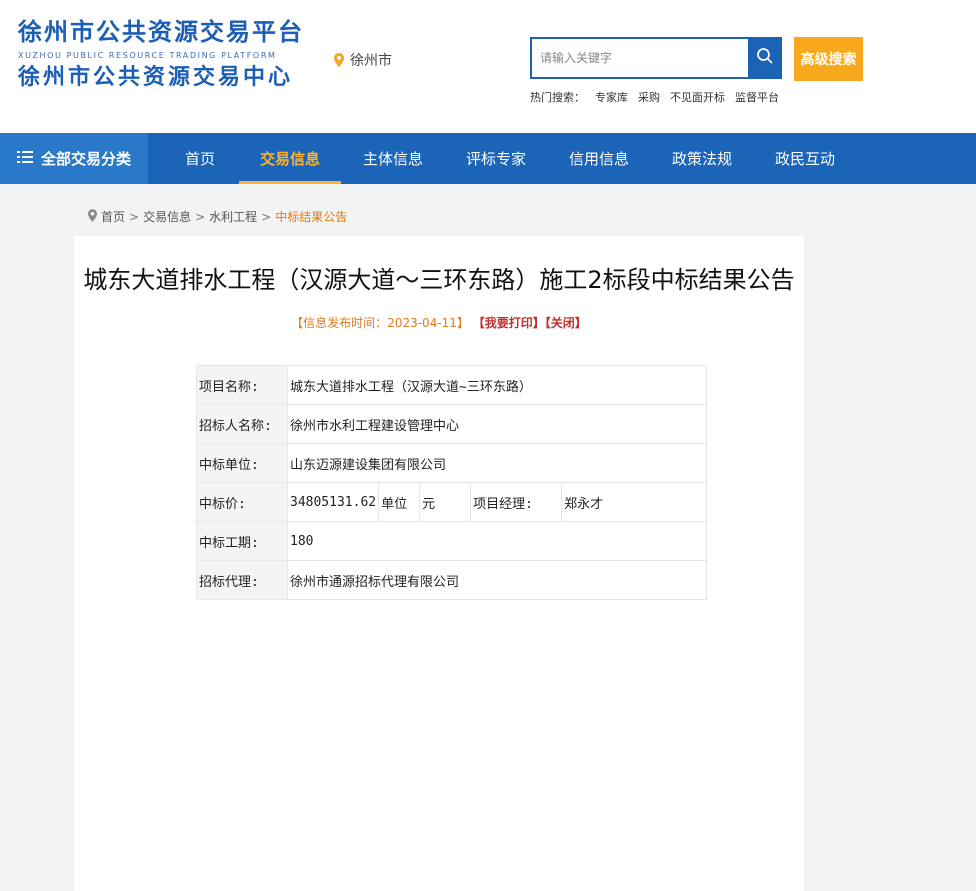 This screenshot has height=891, width=976. I want to click on project-name-value: 城东大道排水工程（汉源大道~三环东路）, so click(497, 385).